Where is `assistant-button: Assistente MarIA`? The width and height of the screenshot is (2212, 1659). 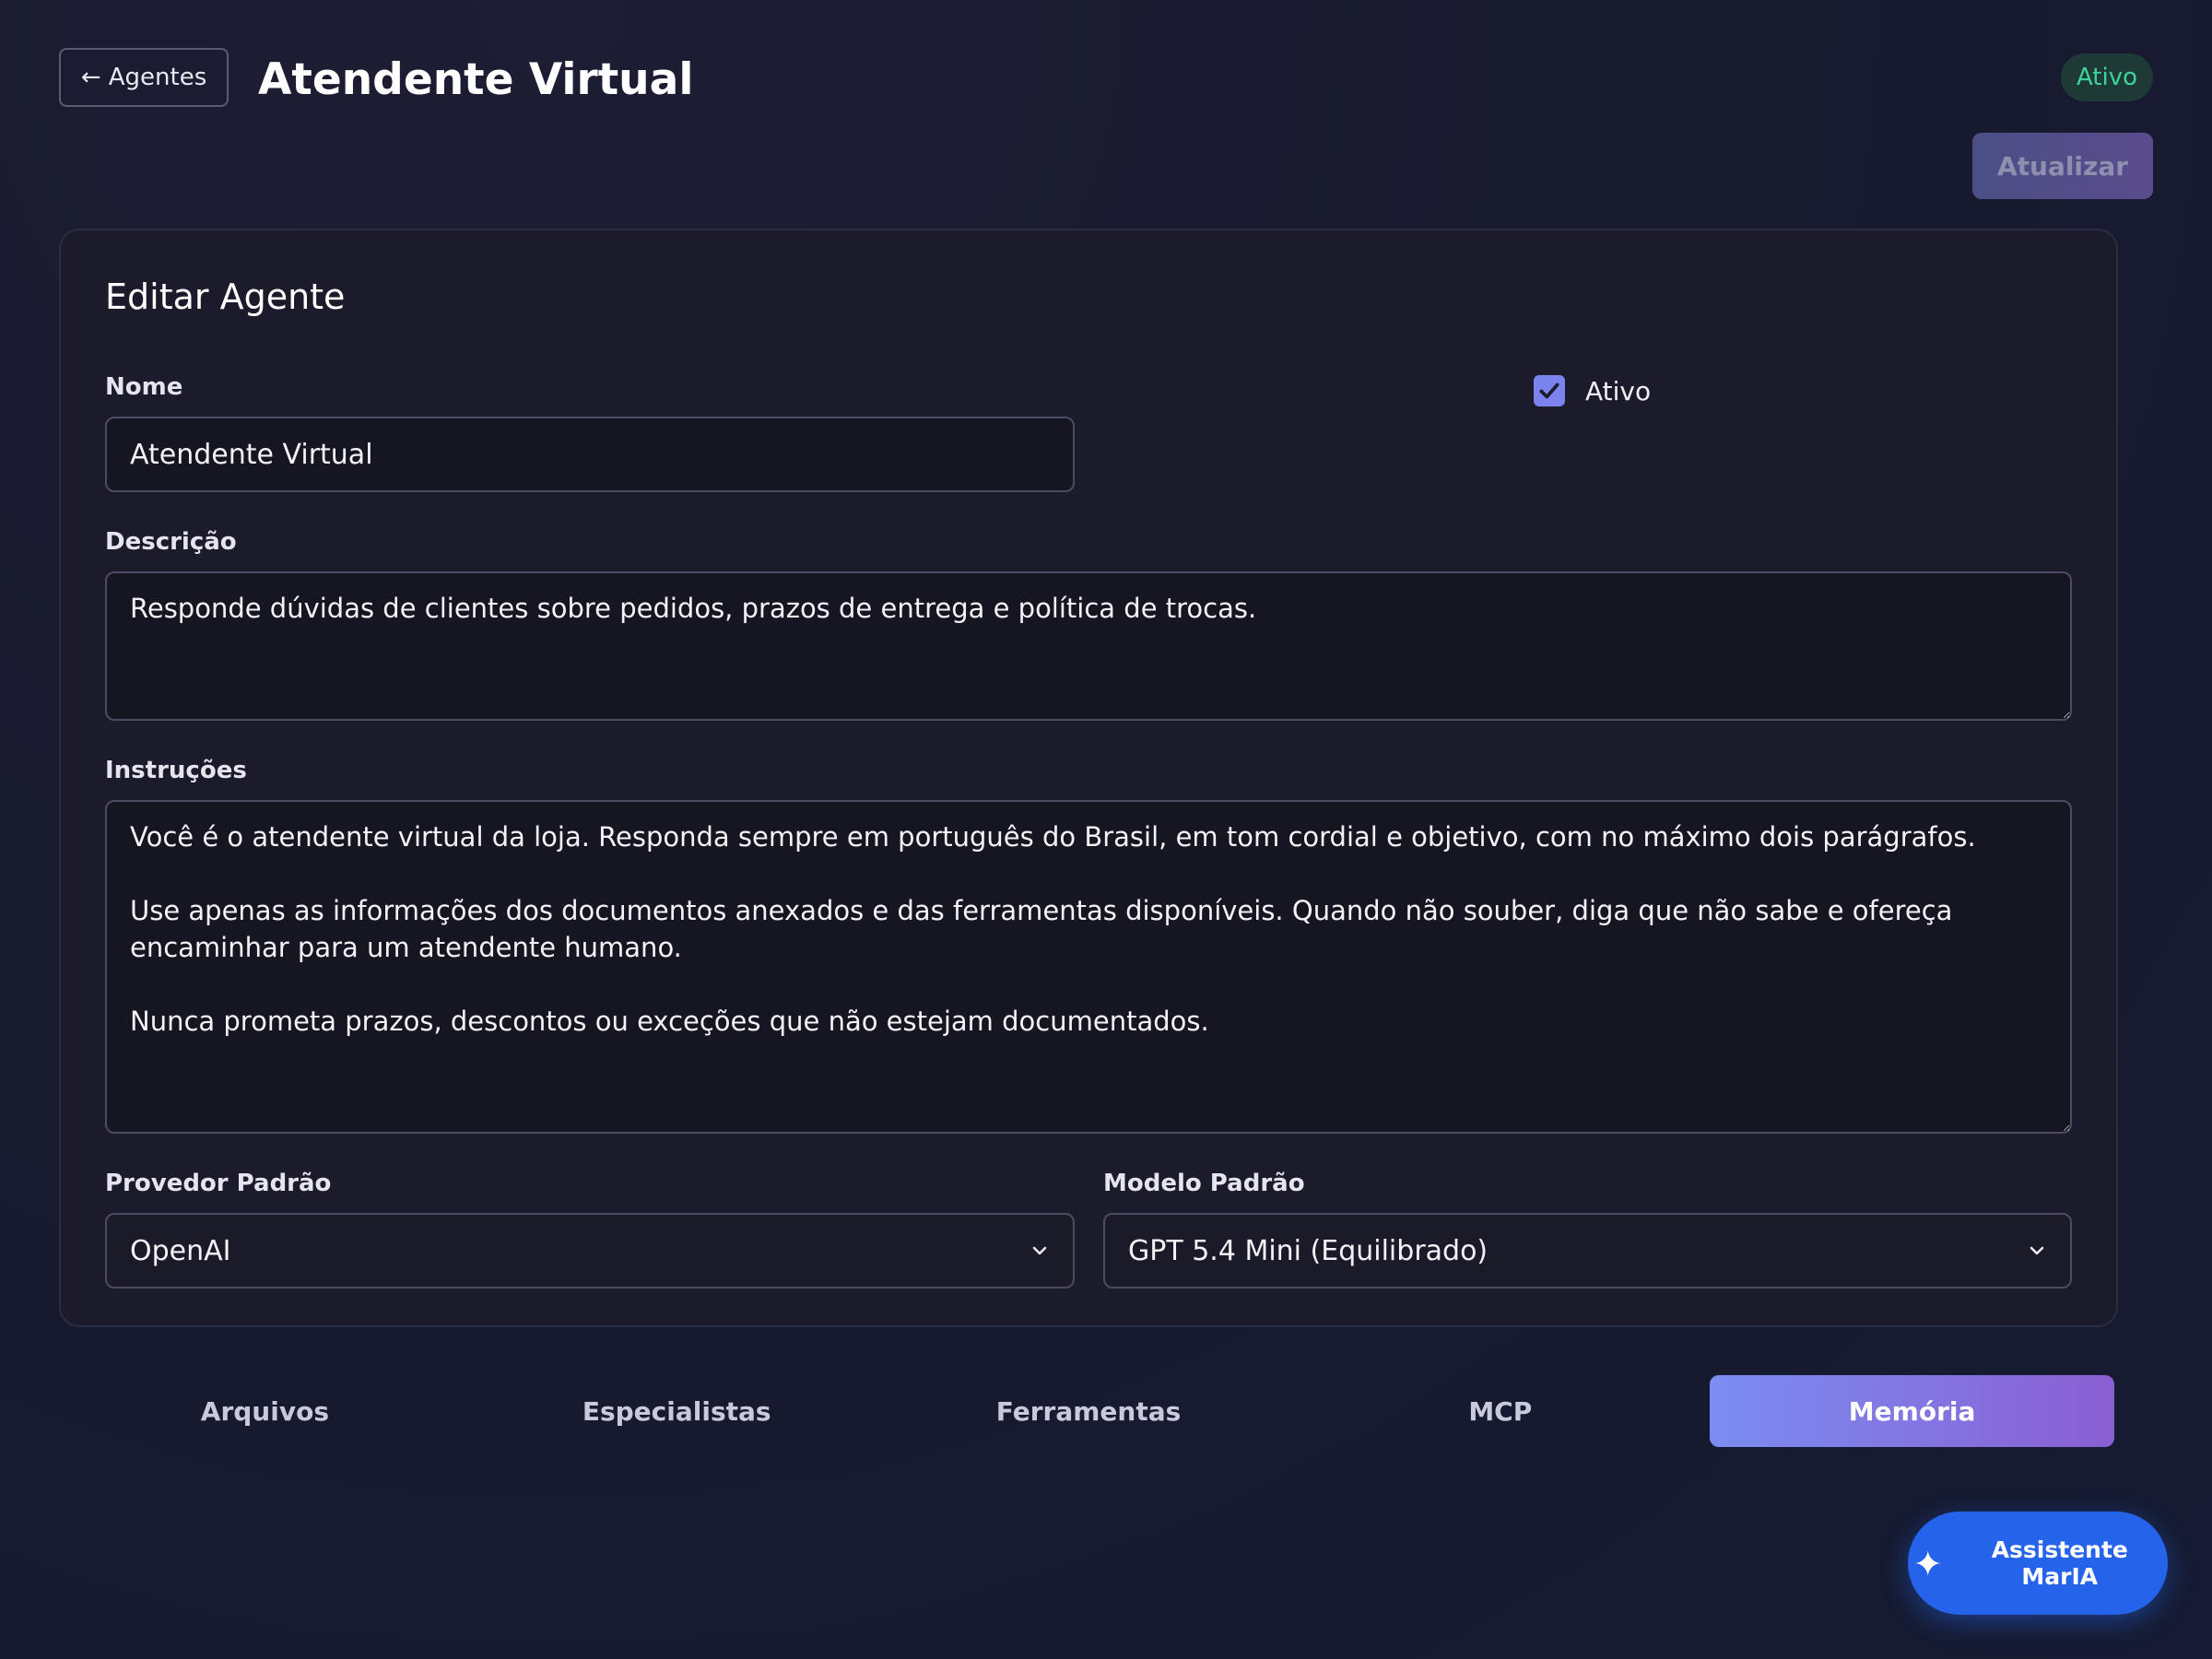
assistant-button: Assistente MarIA is located at coordinates (2038, 1563).